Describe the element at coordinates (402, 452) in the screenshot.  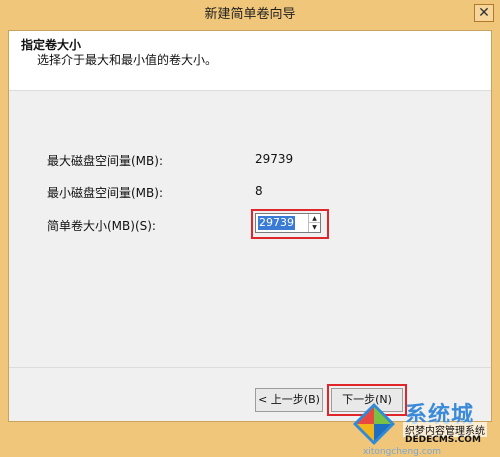
I see `watermark-line3: xitongcheng.com` at that location.